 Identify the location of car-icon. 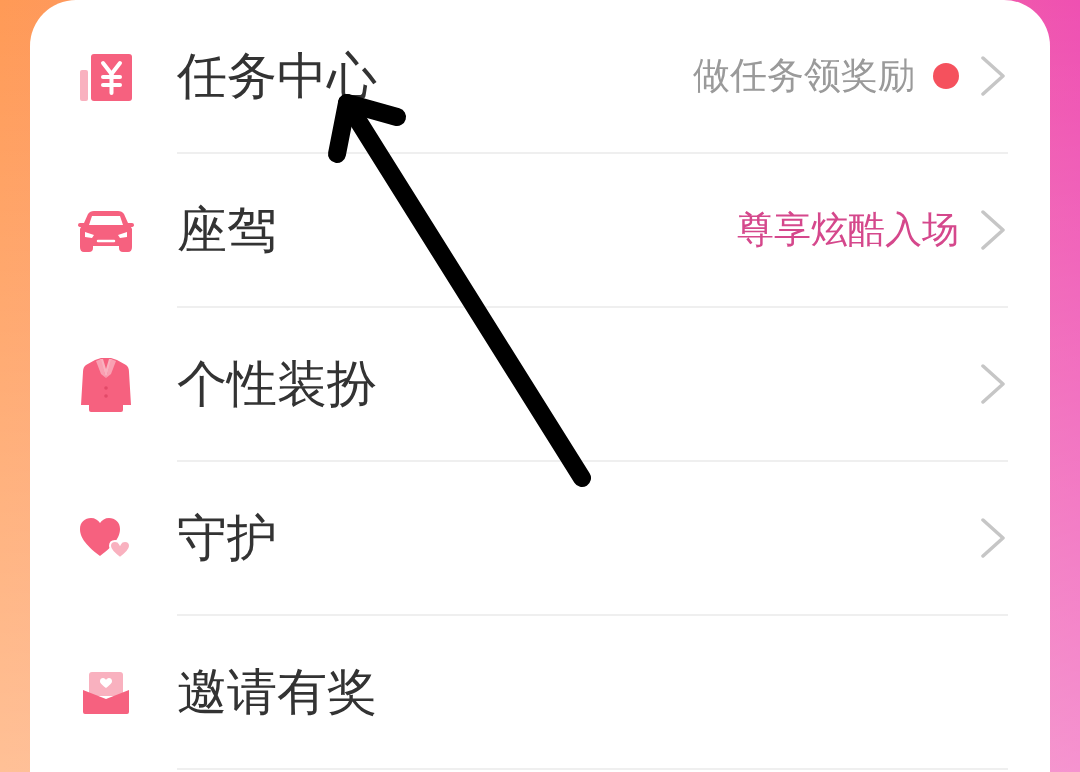
(106, 231).